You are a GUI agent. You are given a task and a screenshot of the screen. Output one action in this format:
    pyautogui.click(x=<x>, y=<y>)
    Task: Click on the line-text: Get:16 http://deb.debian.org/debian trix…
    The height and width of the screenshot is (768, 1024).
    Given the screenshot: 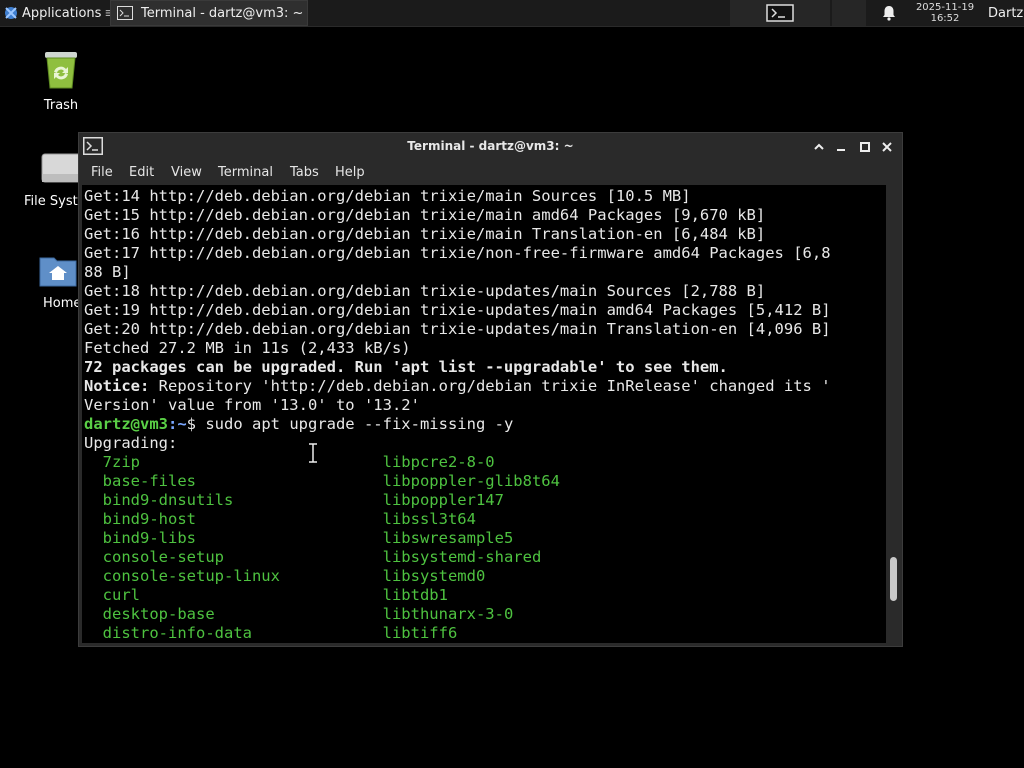 What is the action you would take?
    pyautogui.click(x=425, y=234)
    